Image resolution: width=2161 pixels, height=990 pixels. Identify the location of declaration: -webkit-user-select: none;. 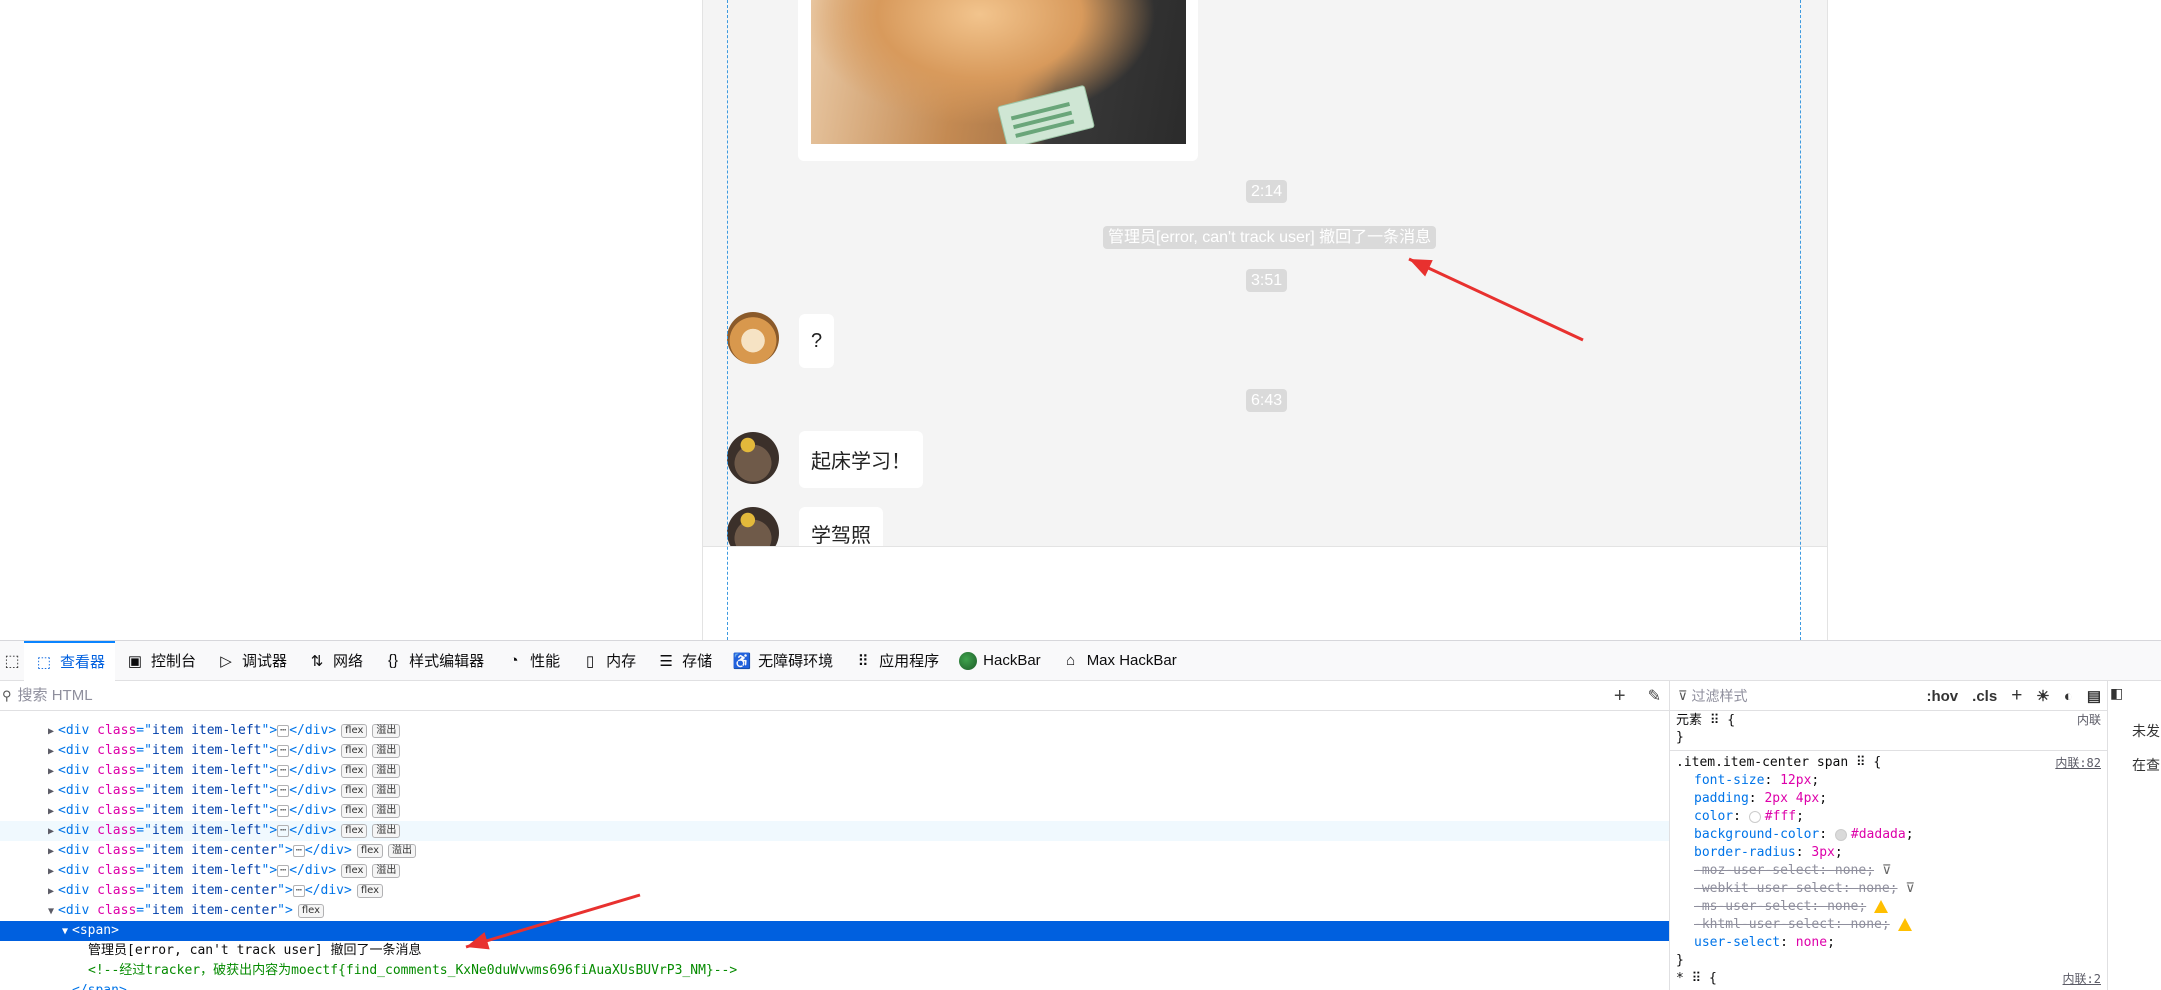
(1796, 888).